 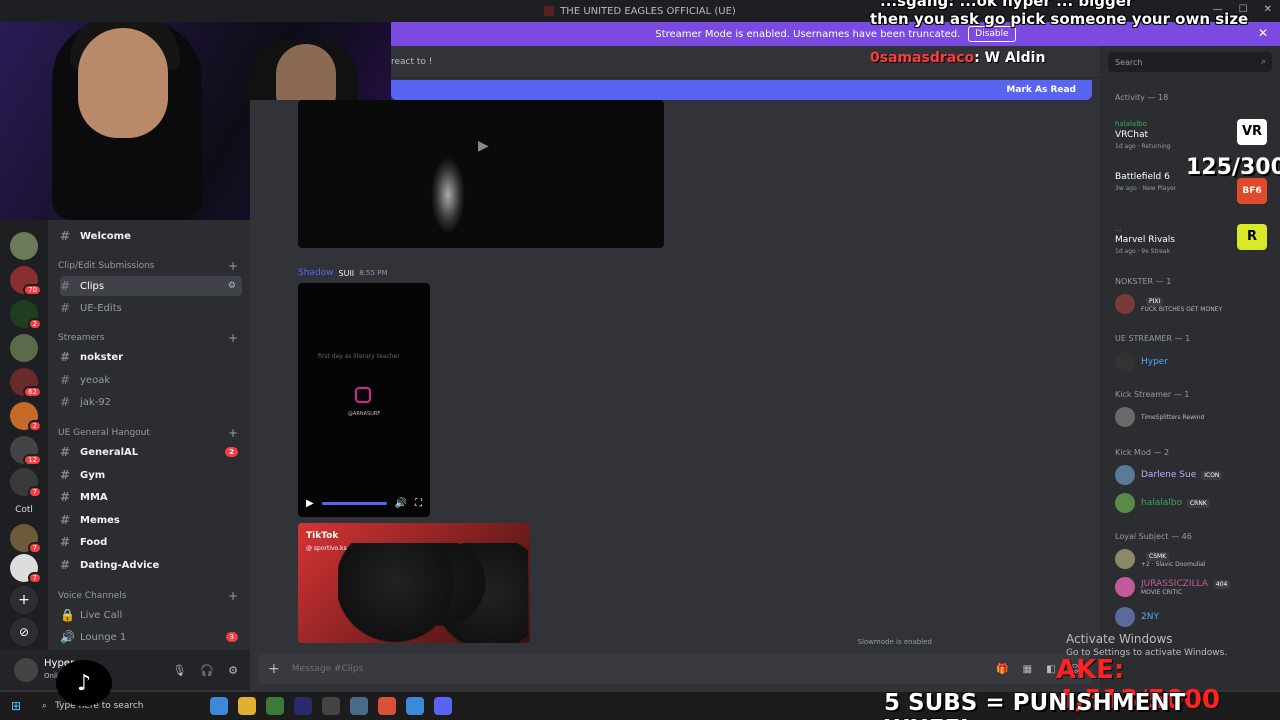 What do you see at coordinates (373, 273) in the screenshot?
I see `message-timestamp: 8:55 PM` at bounding box center [373, 273].